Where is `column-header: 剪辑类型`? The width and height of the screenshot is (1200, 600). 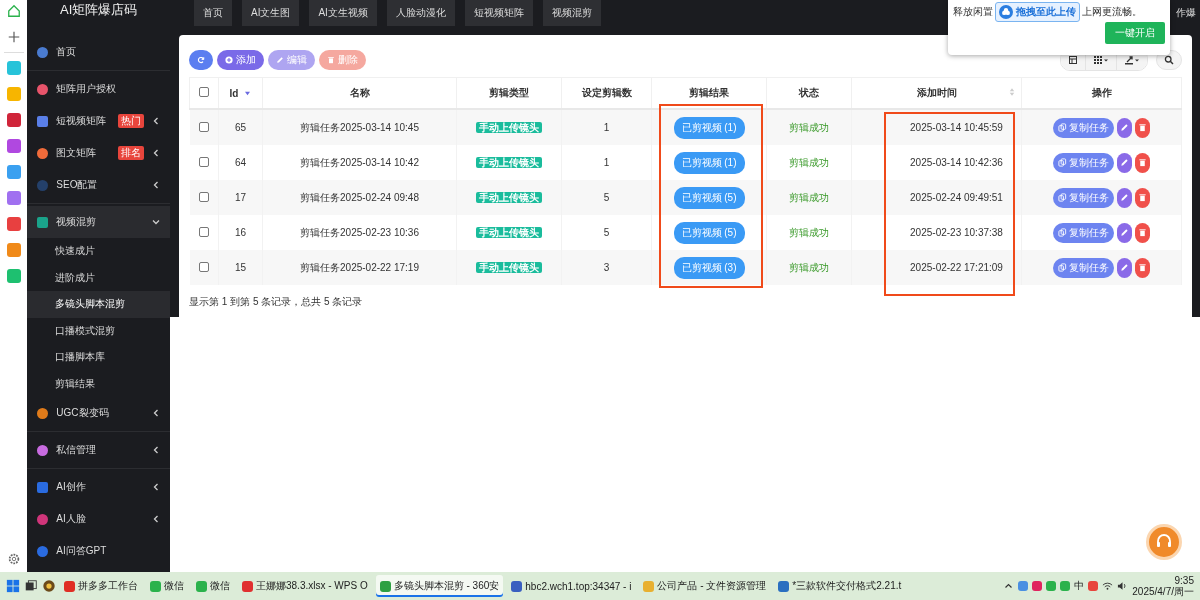 column-header: 剪辑类型 is located at coordinates (509, 93).